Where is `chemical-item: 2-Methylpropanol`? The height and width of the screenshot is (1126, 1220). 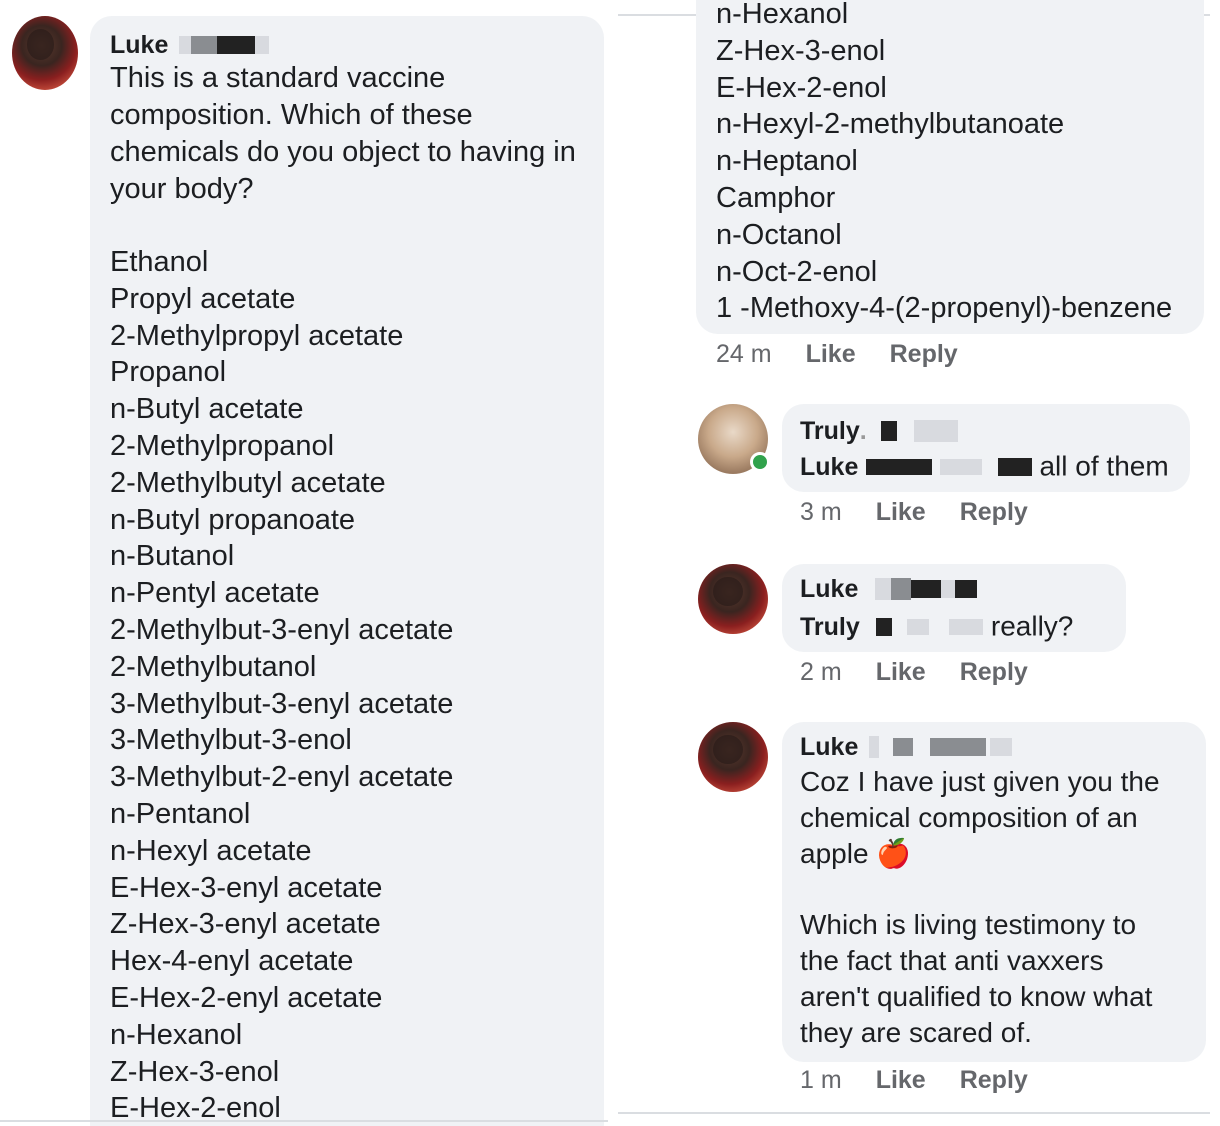 chemical-item: 2-Methylpropanol is located at coordinates (222, 445).